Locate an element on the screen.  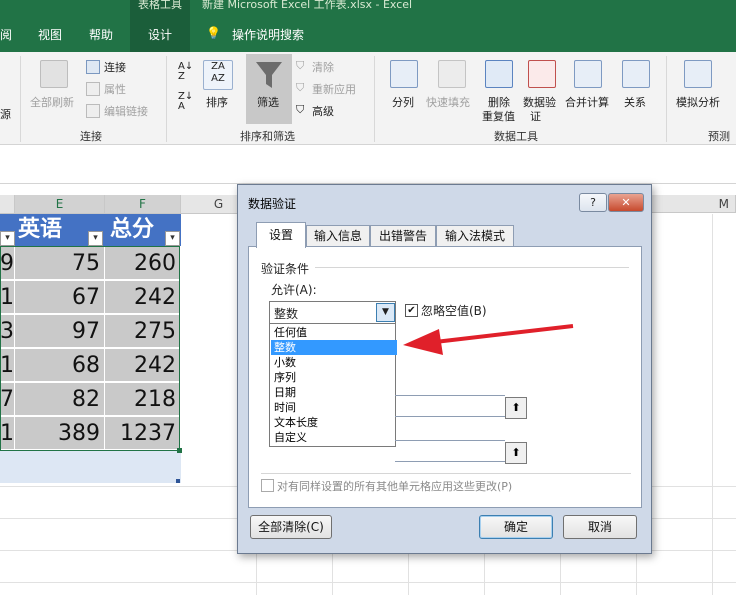
data-validation-icon is located at coordinates (542, 74).